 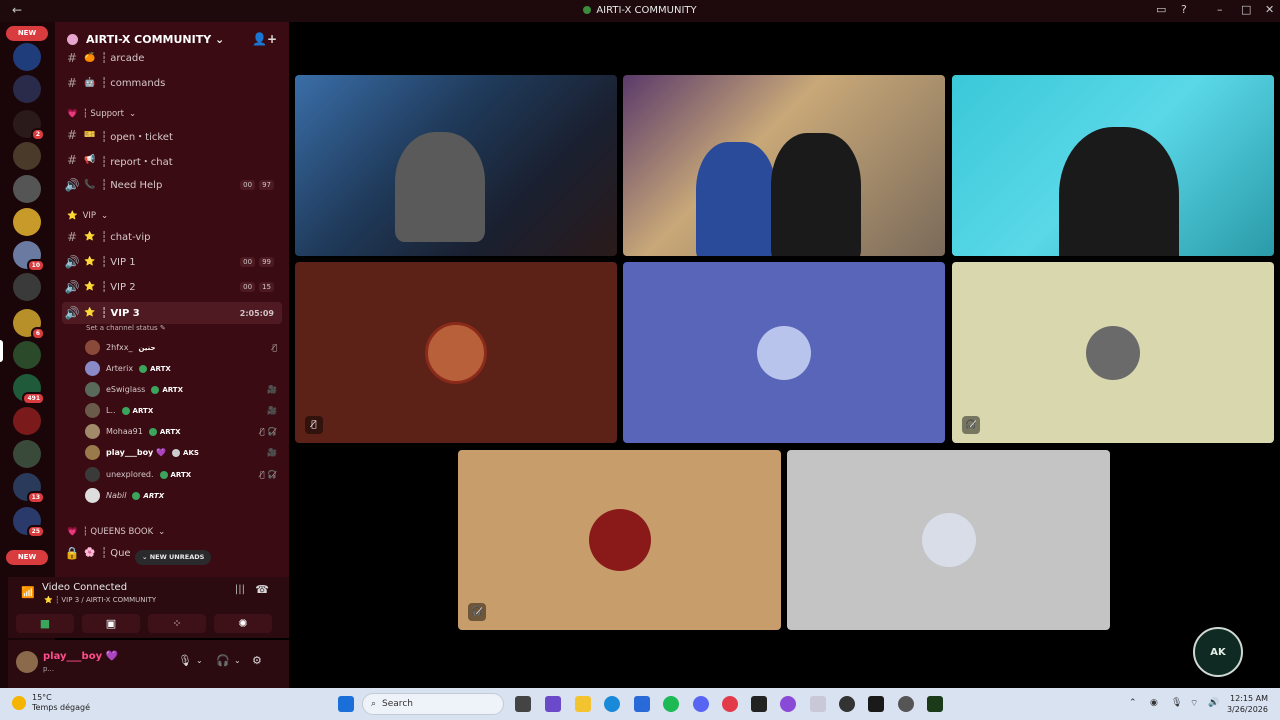 I want to click on voice-member: eSwiglass ARTX 🎥, so click(x=181, y=389).